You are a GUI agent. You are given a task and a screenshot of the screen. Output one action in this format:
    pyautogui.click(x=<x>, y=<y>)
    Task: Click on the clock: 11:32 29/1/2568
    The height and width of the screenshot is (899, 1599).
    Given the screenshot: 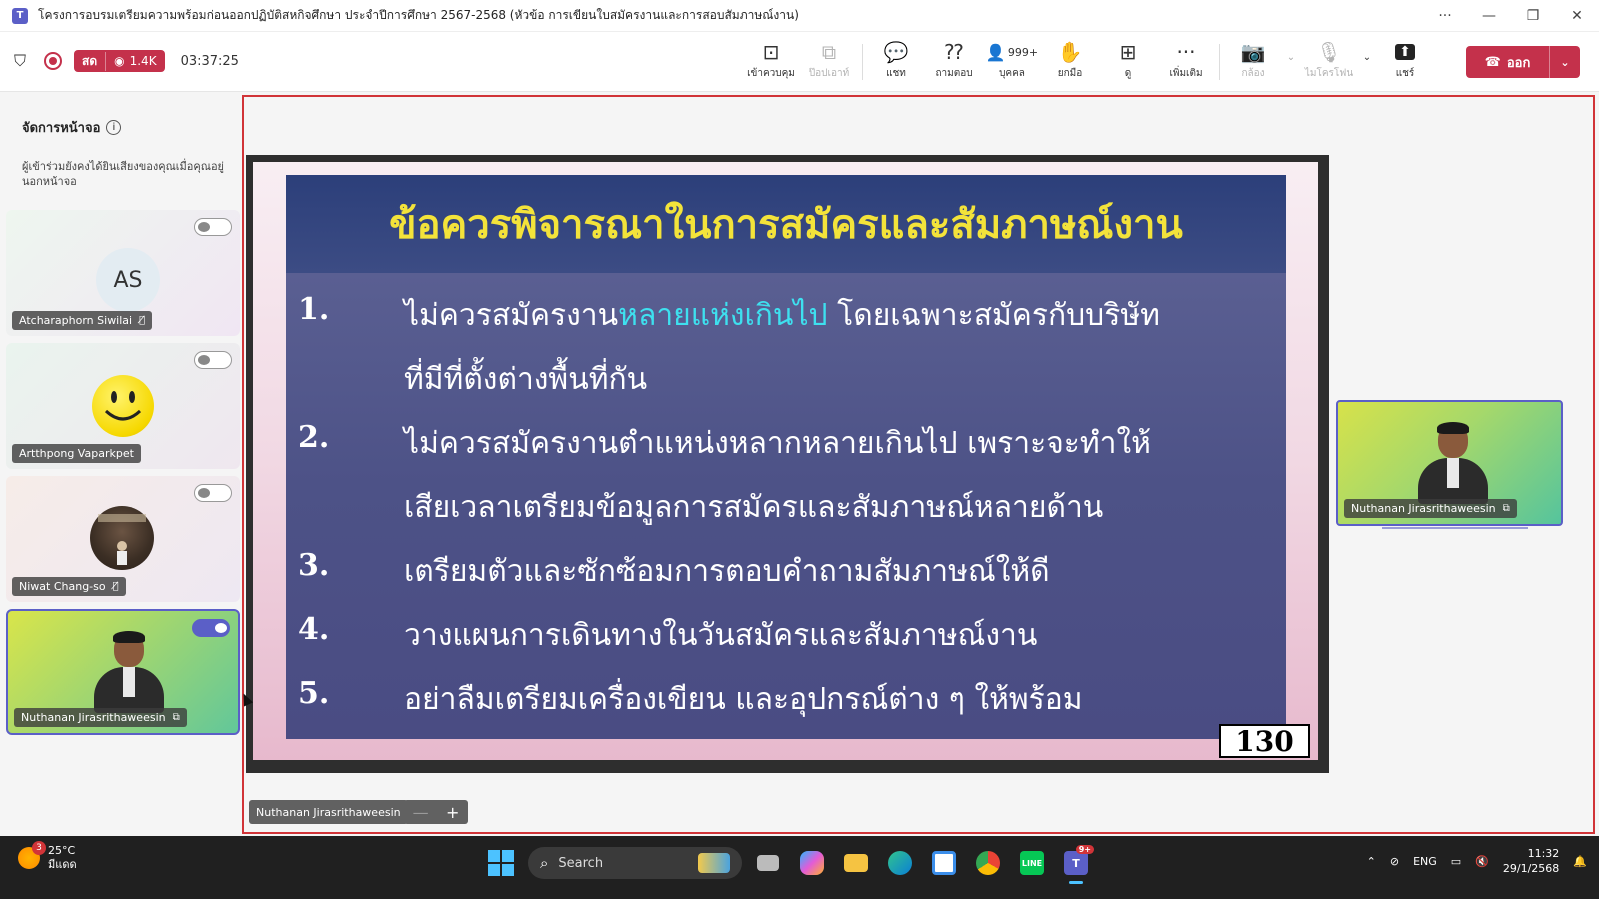 What is the action you would take?
    pyautogui.click(x=1531, y=861)
    